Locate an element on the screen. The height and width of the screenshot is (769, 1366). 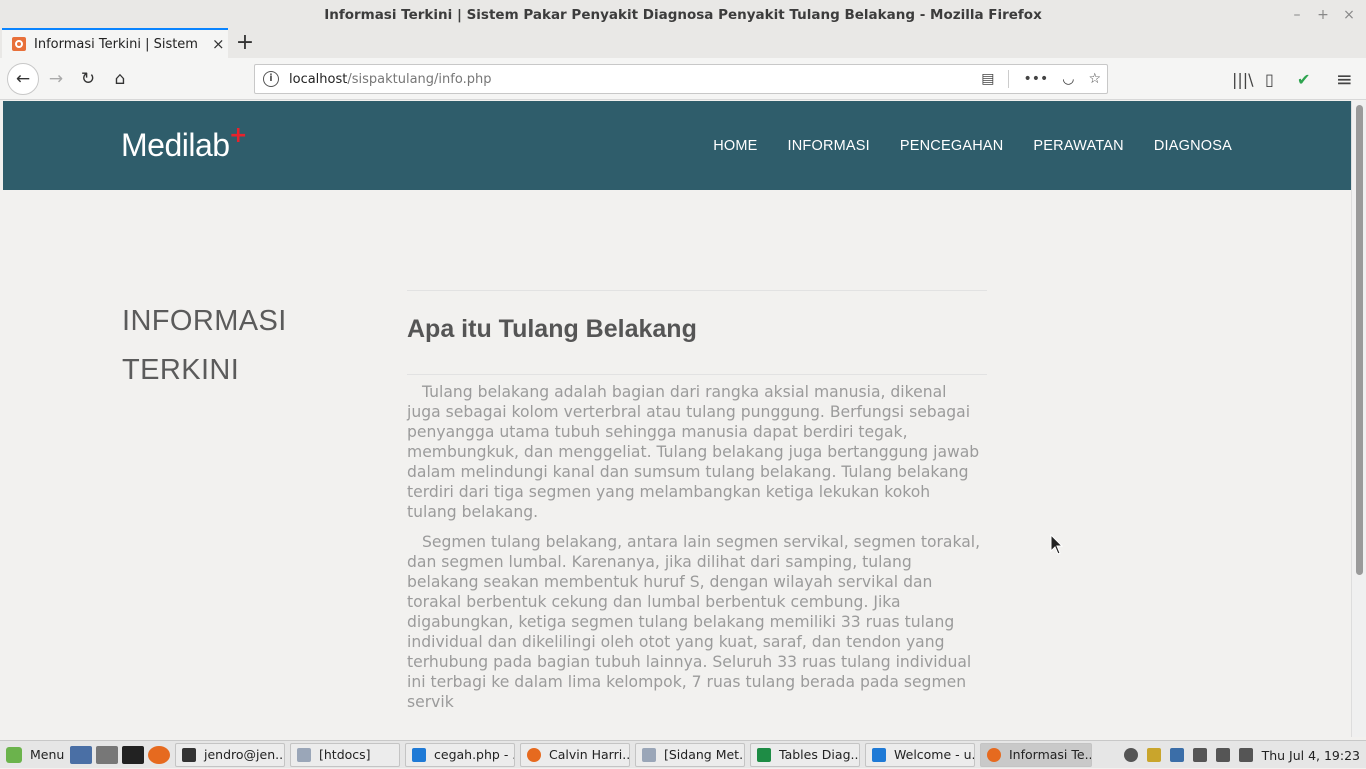
page-scrollbar is located at coordinates (1358, 419).